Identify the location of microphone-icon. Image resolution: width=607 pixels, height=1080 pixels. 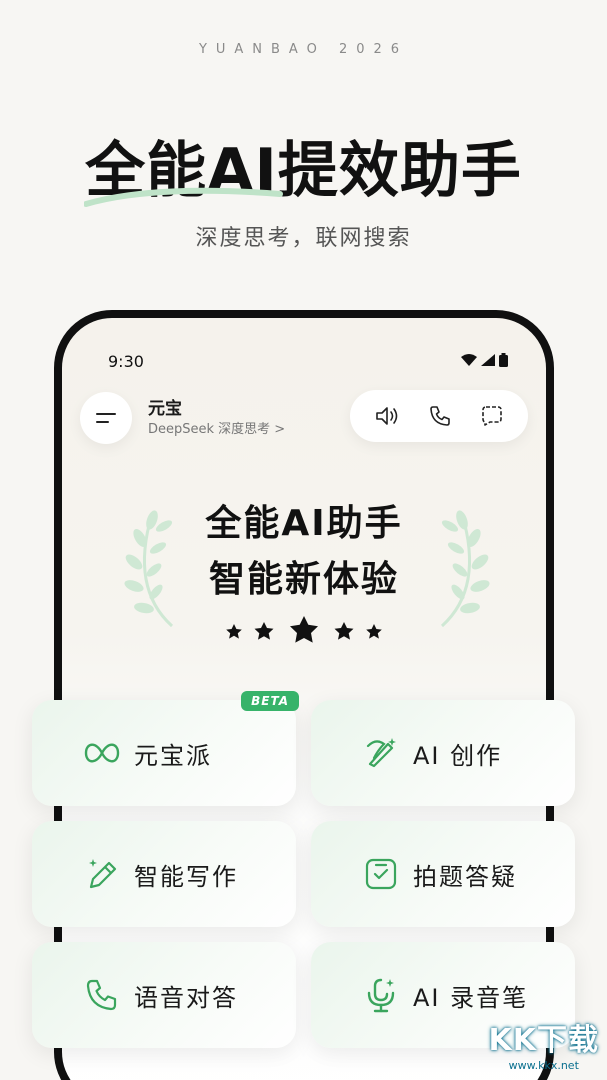
(381, 995).